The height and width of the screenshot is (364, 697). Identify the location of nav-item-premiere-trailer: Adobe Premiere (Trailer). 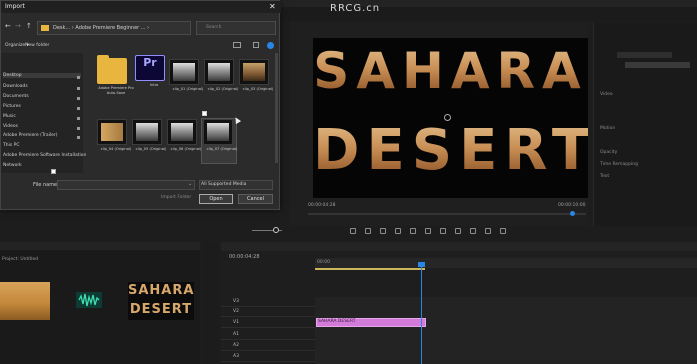
(30, 135).